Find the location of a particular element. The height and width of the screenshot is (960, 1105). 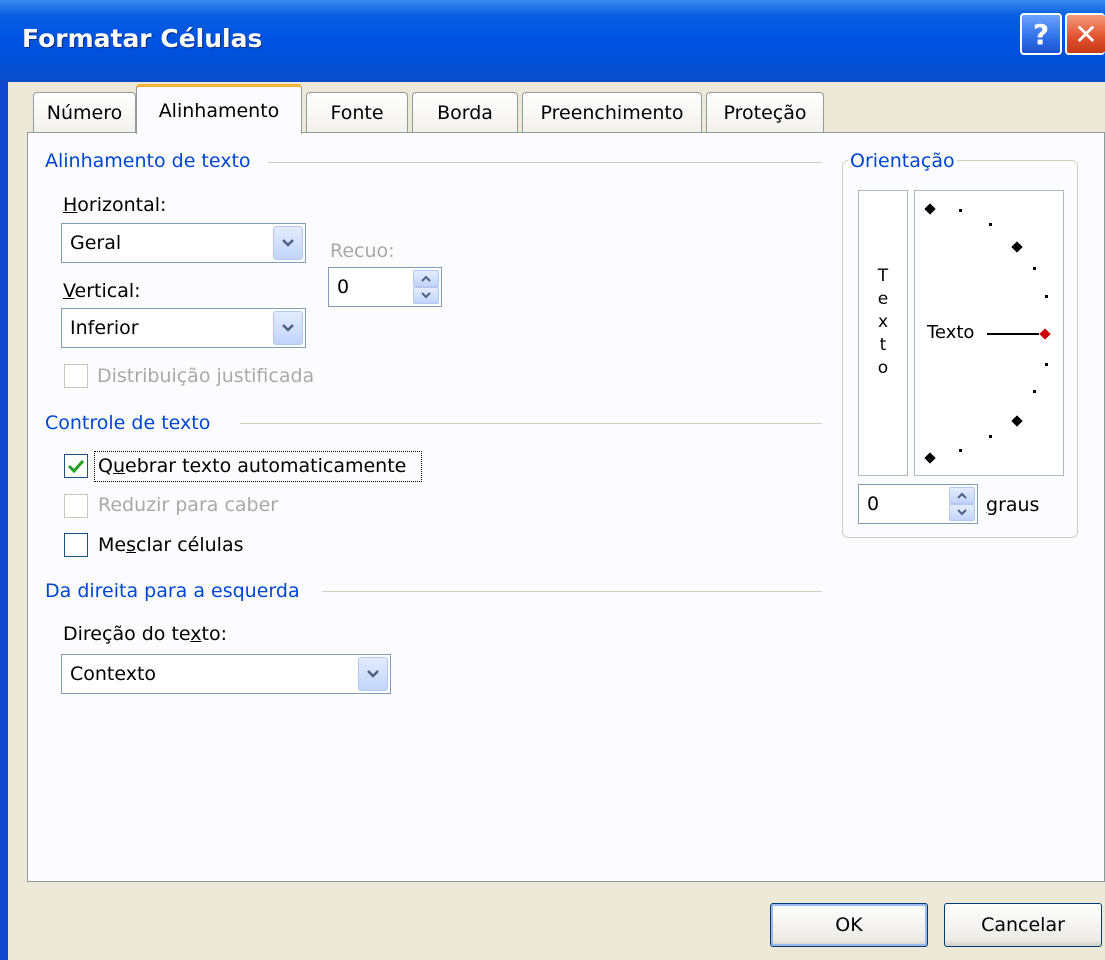

tab-alinhamento: Alinhamento is located at coordinates (219, 109).